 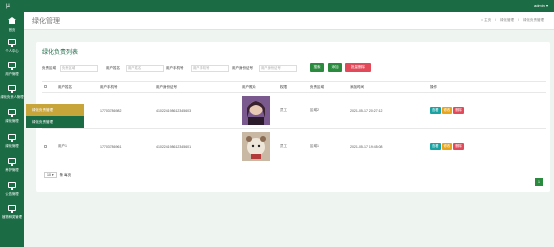 I want to click on sidebar-item-plant-types: 植物种类管理, so click(x=12, y=212).